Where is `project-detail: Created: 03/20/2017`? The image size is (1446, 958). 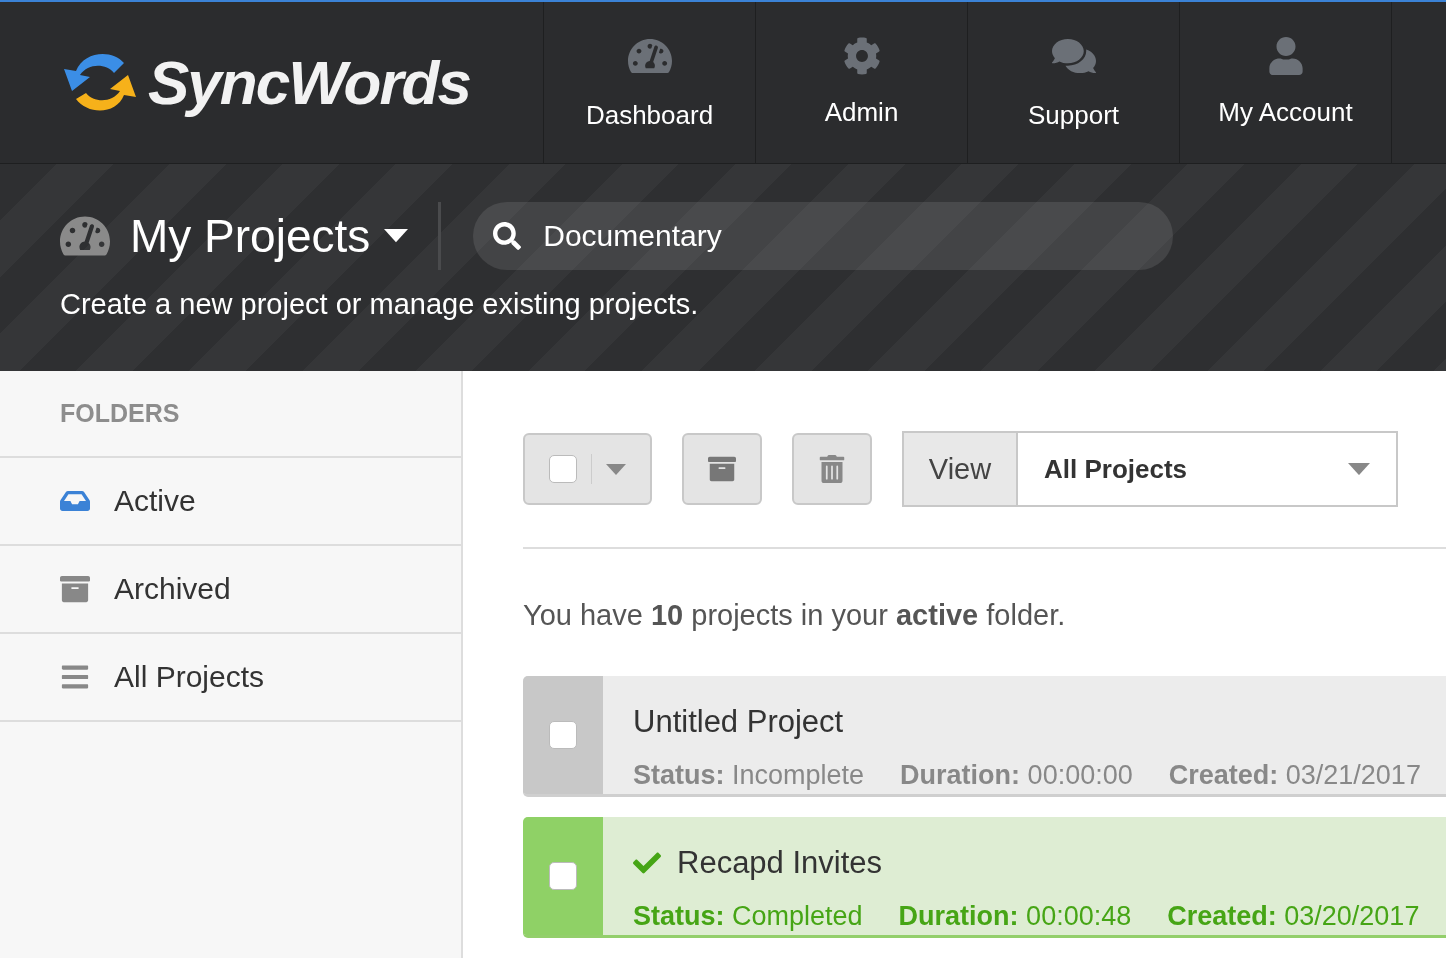
project-detail: Created: 03/20/2017 is located at coordinates (1293, 916).